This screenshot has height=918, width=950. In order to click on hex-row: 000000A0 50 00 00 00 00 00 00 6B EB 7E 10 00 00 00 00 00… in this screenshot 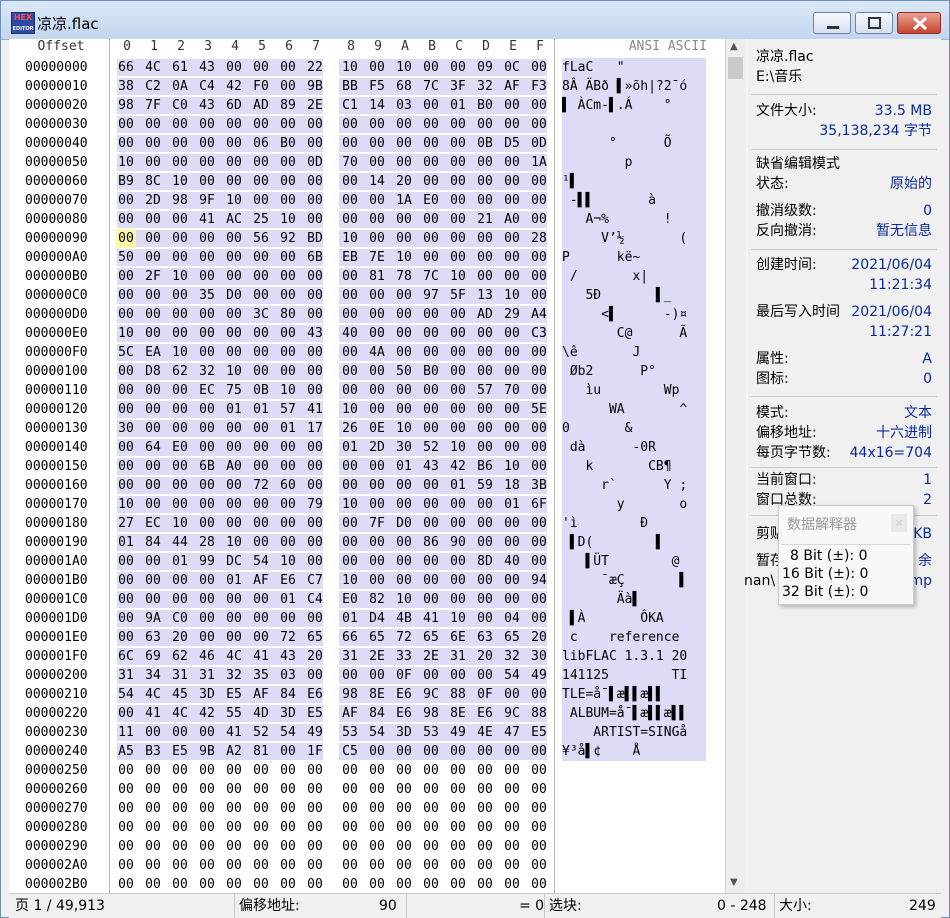, I will do `click(374, 257)`.